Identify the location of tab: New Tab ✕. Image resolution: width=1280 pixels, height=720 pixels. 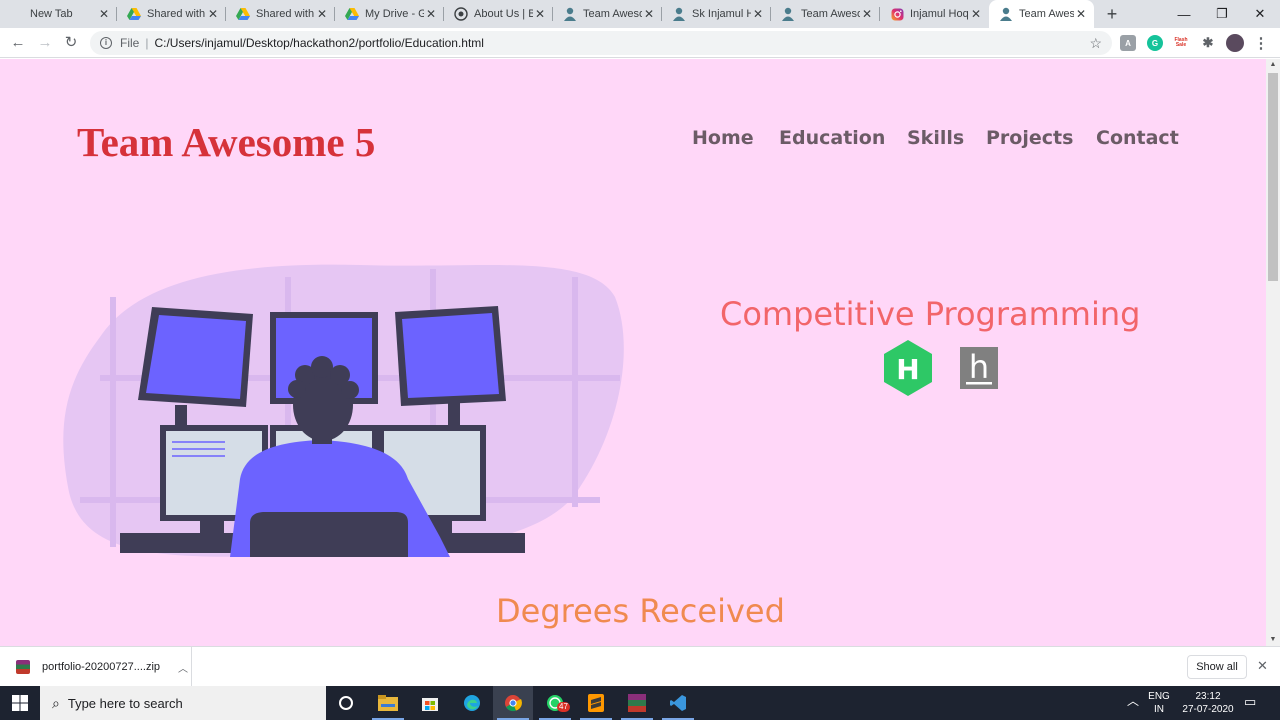
(58, 14).